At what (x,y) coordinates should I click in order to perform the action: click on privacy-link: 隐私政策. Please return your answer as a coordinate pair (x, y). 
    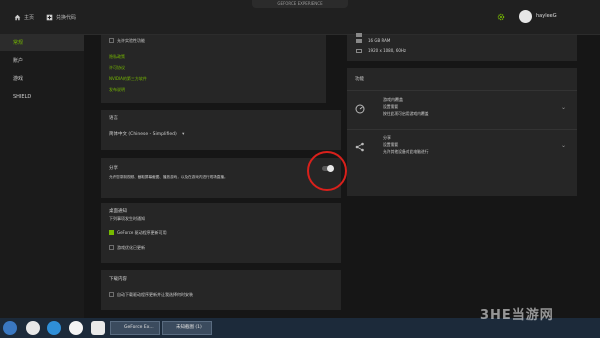
    Looking at the image, I should click on (117, 57).